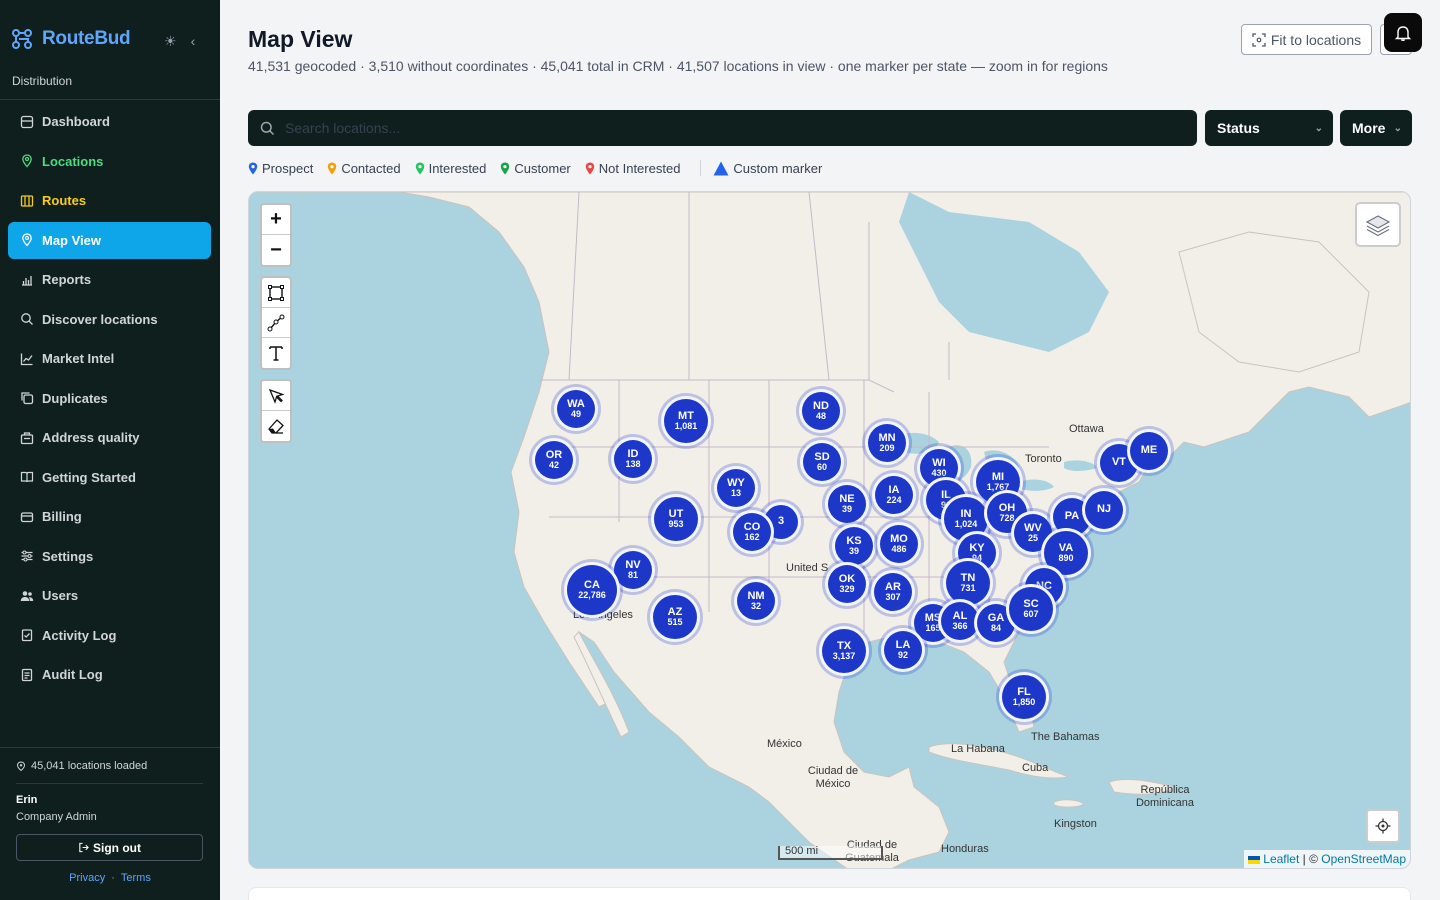 Image resolution: width=1440 pixels, height=900 pixels. I want to click on map-attribution: Leaflet | © OpenStreetMap, so click(1326, 859).